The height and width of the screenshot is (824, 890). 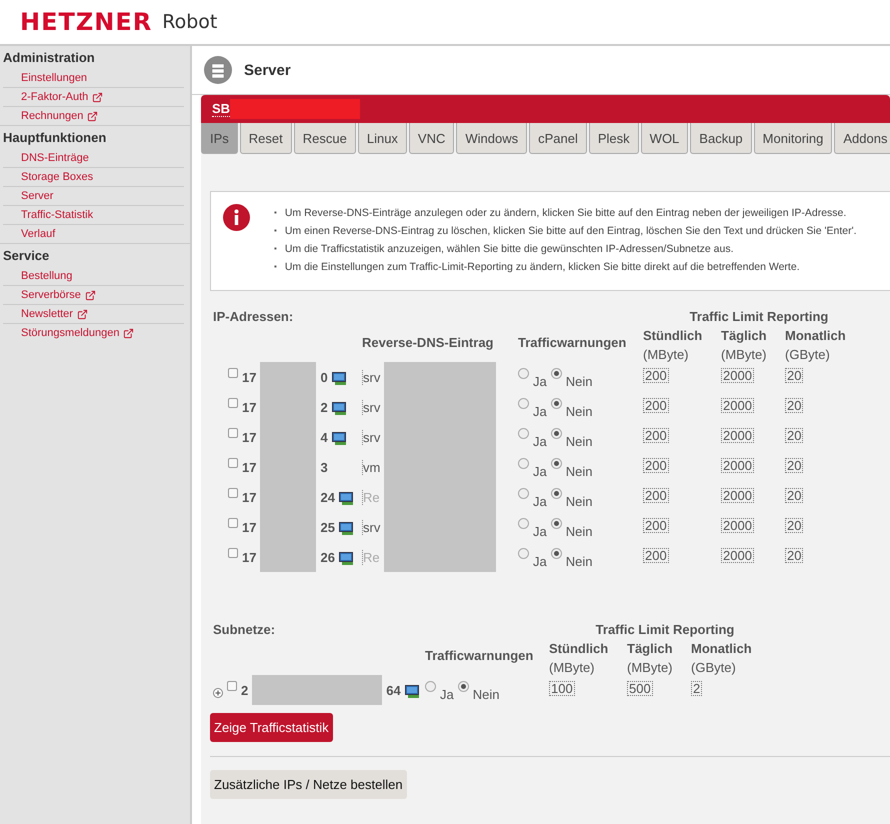 I want to click on sidebar-link: Storage Boxes, so click(x=57, y=177).